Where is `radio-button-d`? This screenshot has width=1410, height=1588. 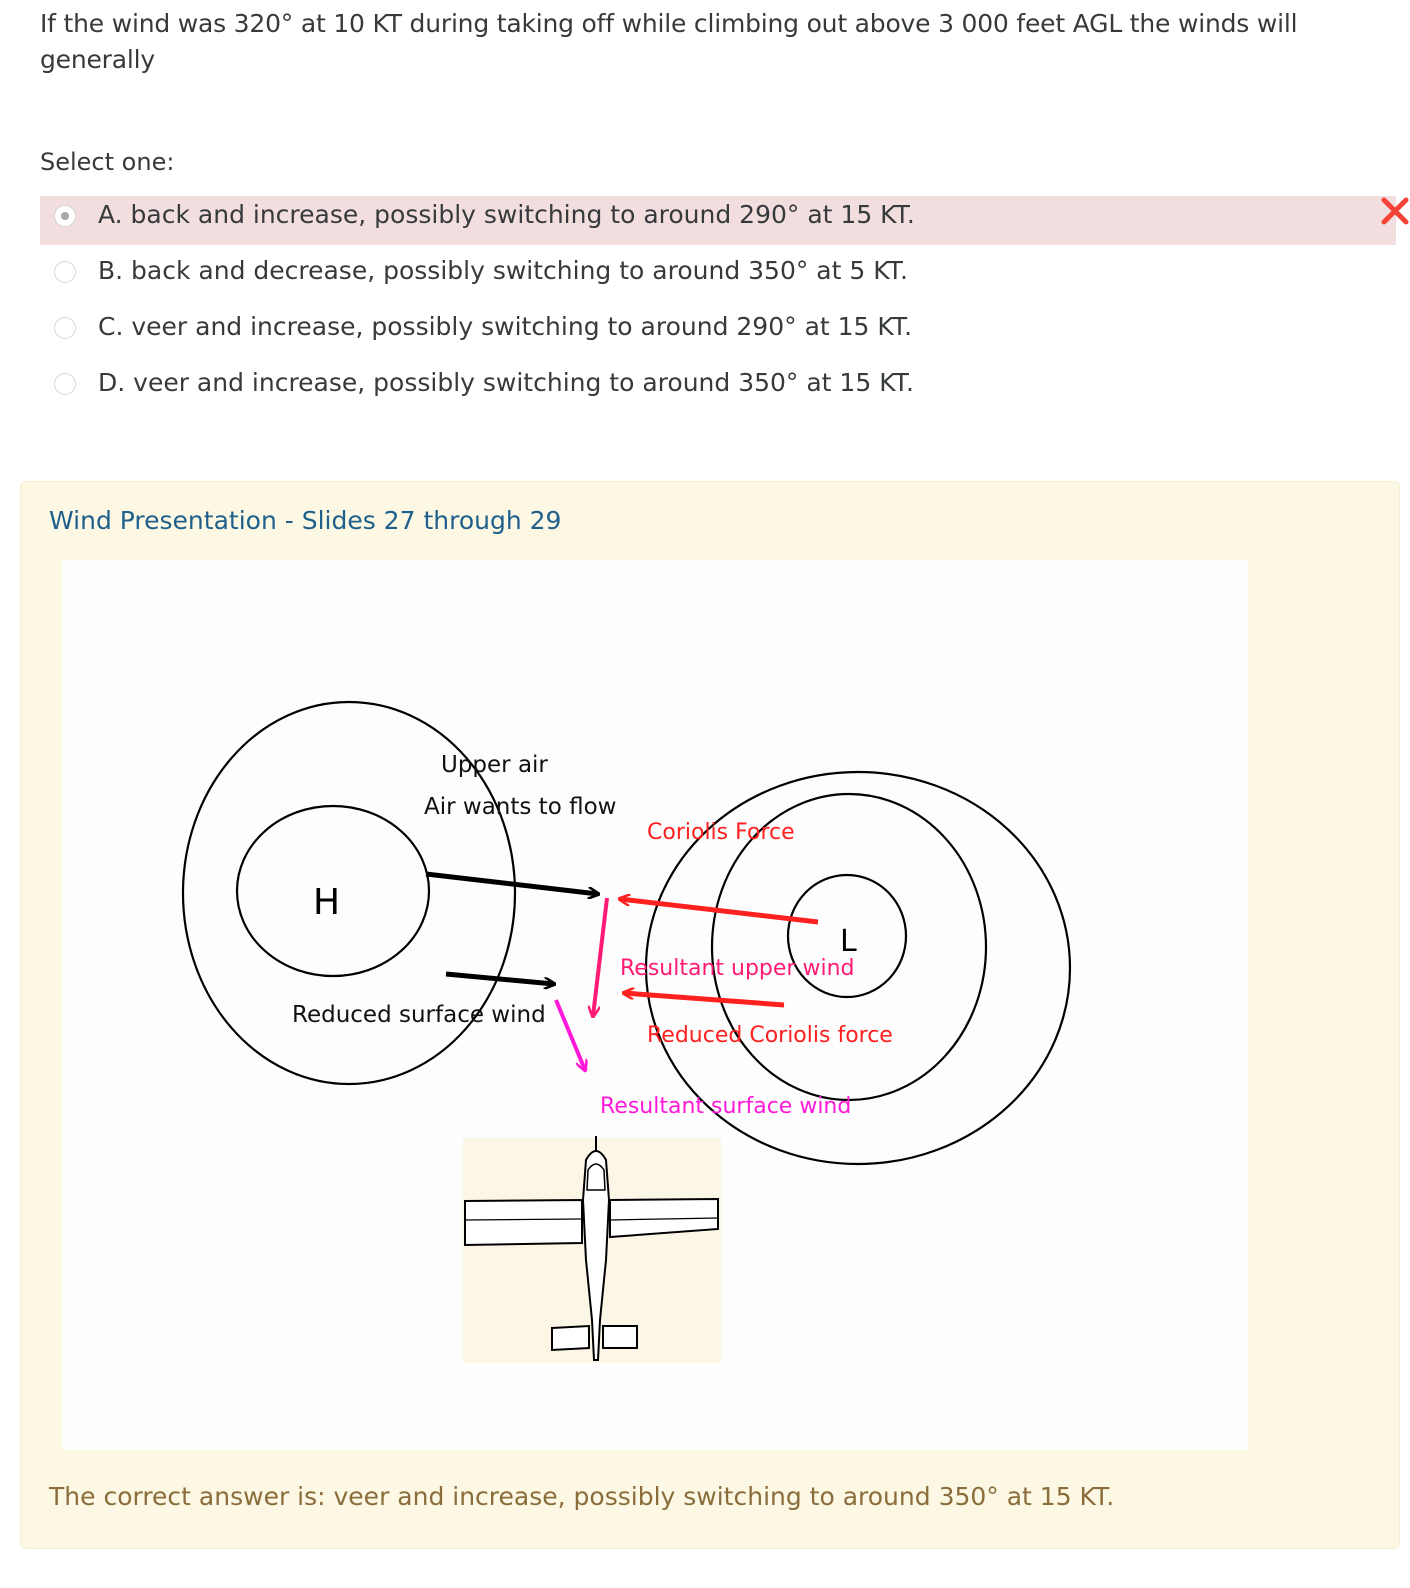 radio-button-d is located at coordinates (65, 384).